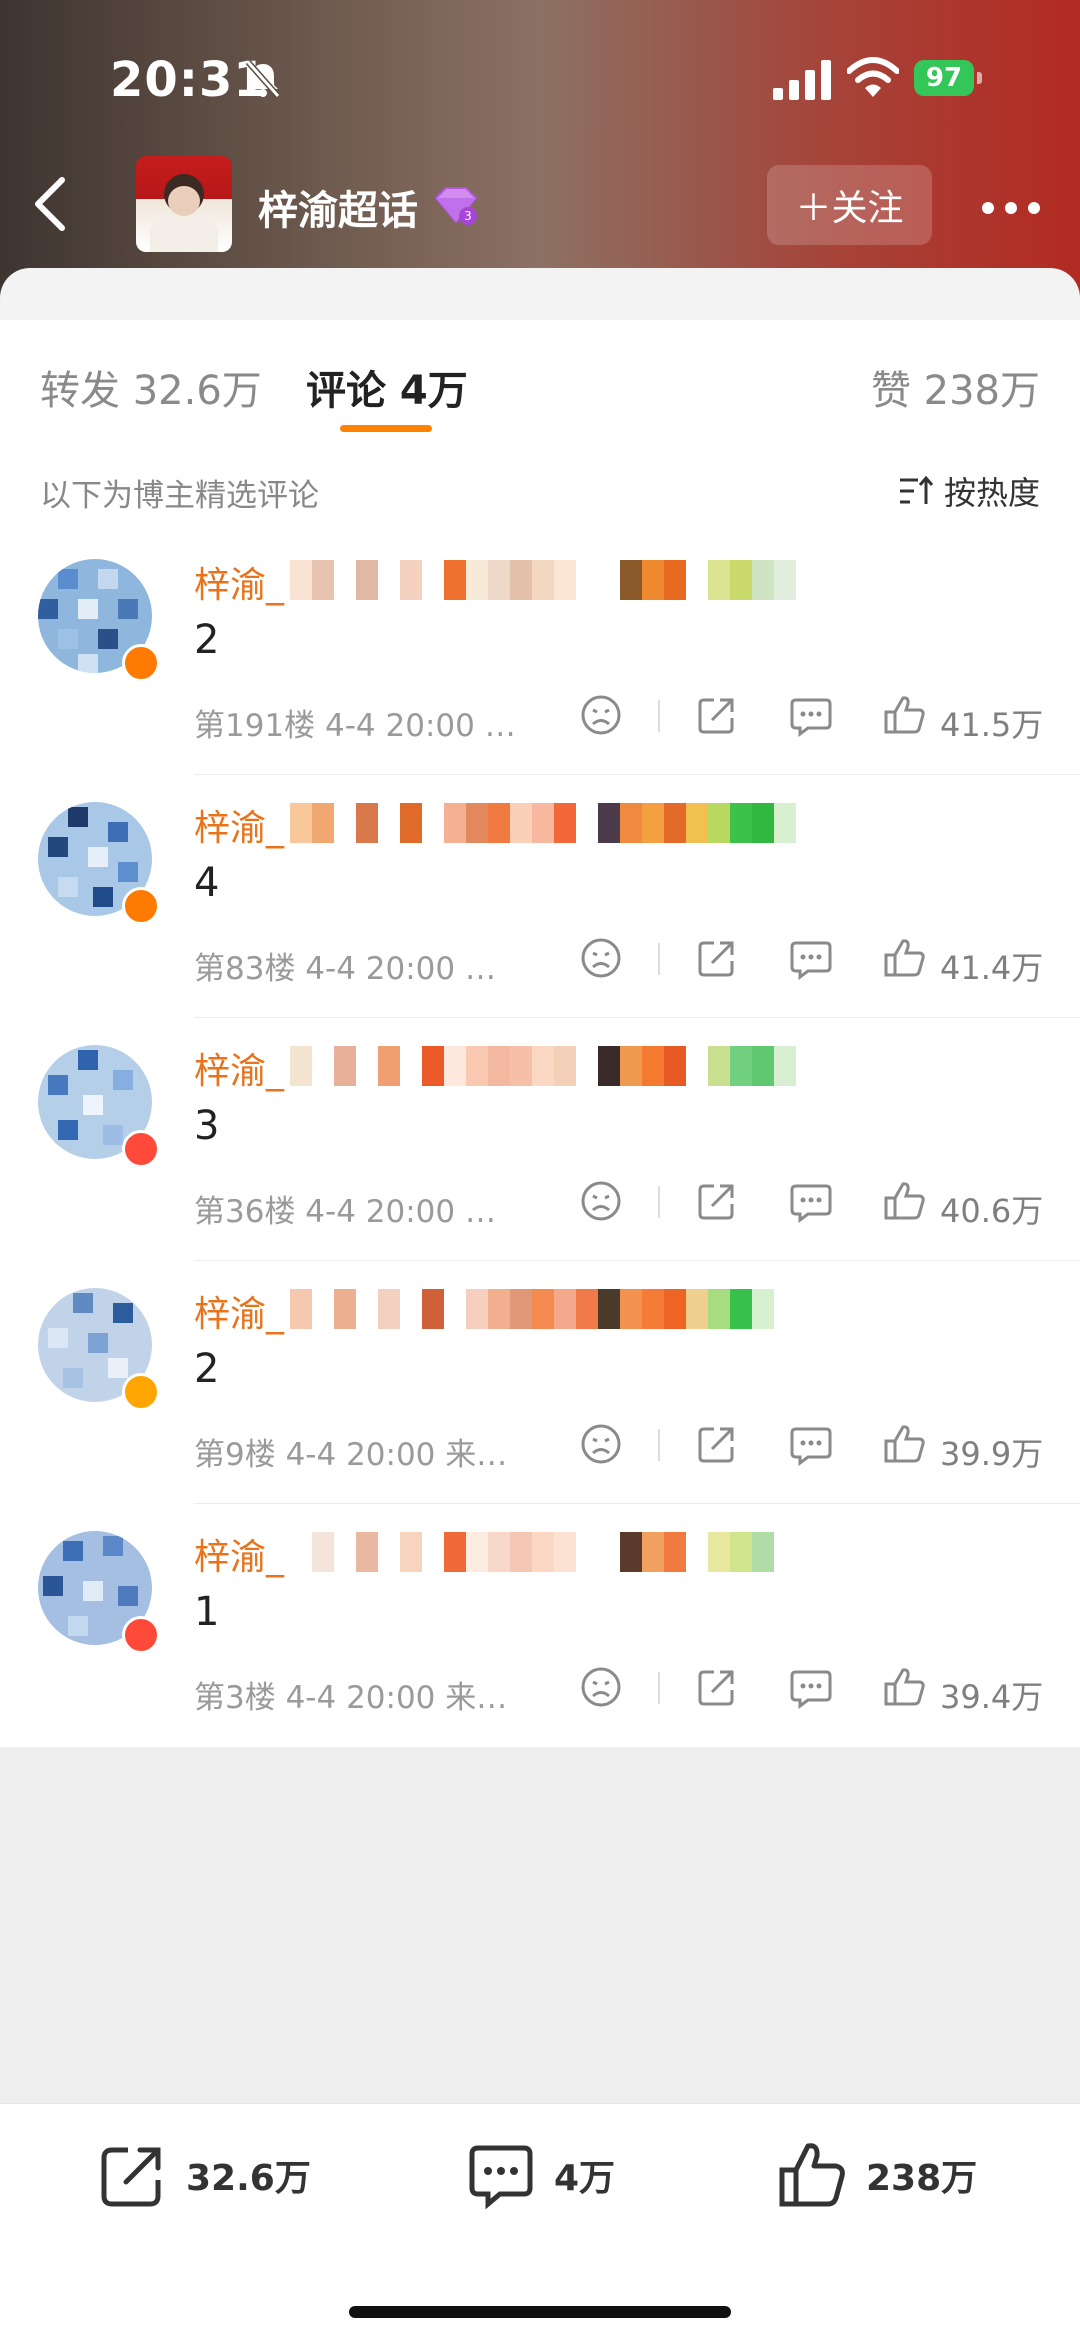  Describe the element at coordinates (802, 80) in the screenshot. I see `cellular-signal-icon` at that location.